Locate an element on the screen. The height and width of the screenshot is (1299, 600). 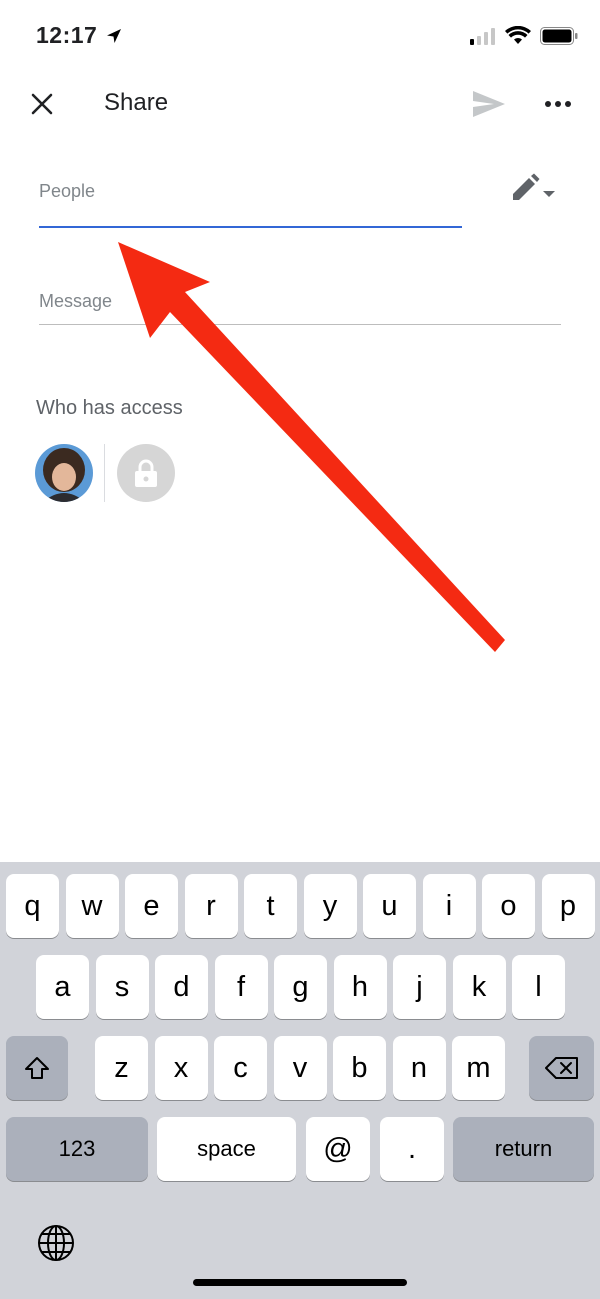
key-g: g is located at coordinates (300, 987).